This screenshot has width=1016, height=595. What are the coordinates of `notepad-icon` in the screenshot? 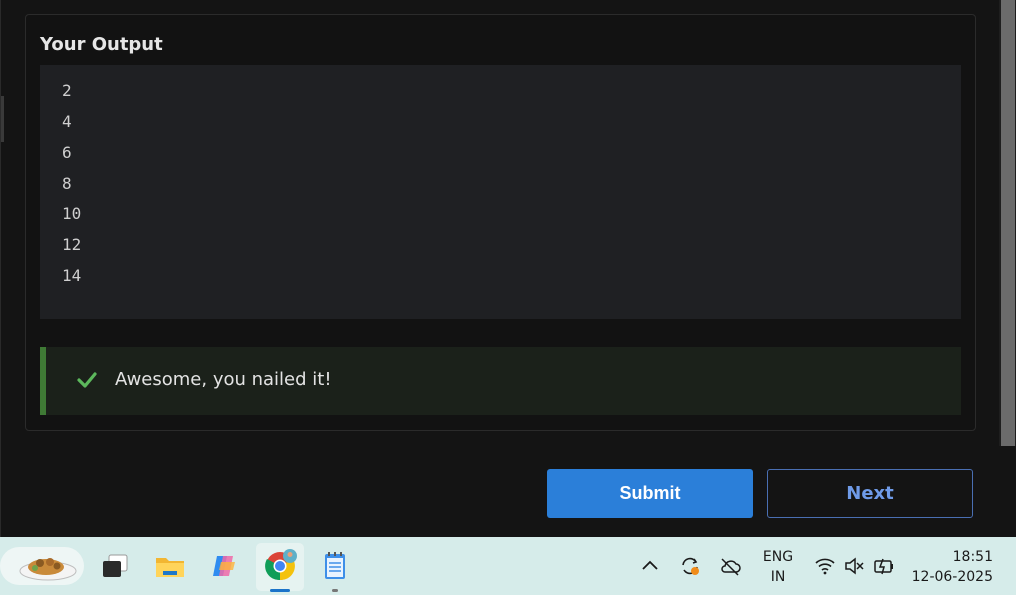 It's located at (335, 566).